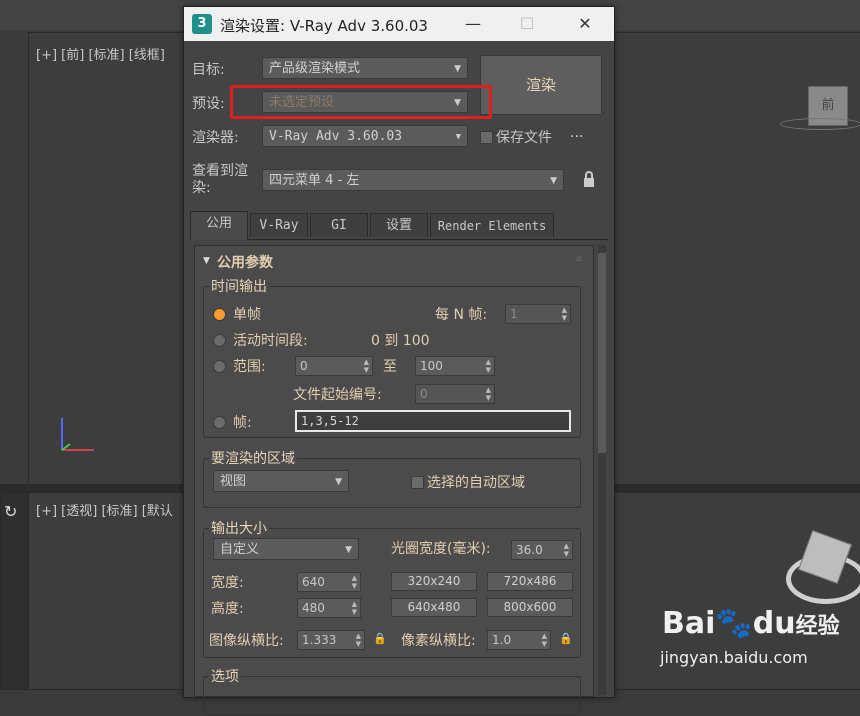 Image resolution: width=860 pixels, height=716 pixels. I want to click on radio-single-frame, so click(219, 314).